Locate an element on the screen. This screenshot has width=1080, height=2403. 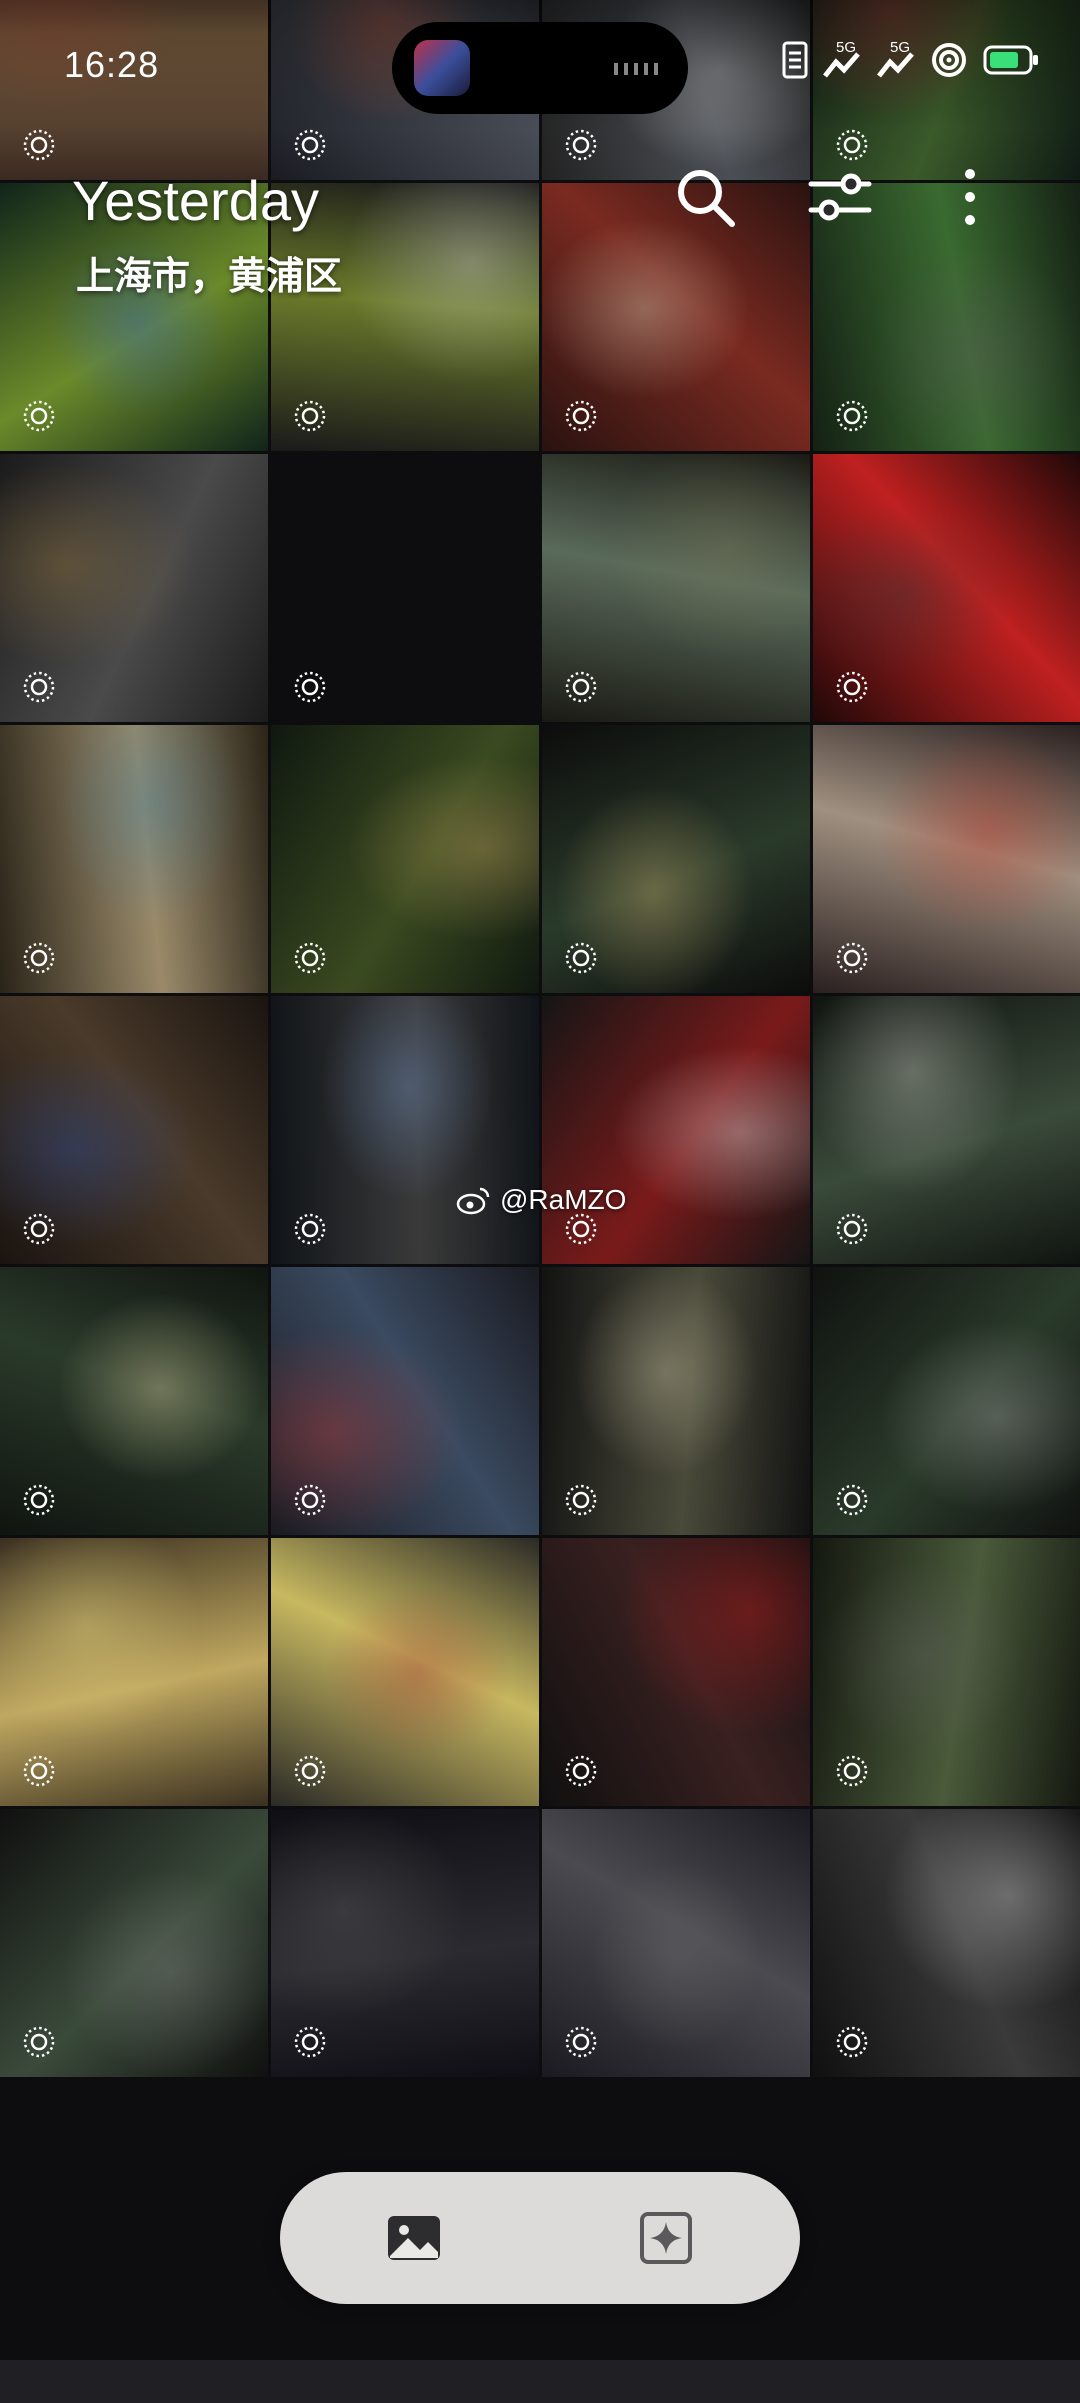
filter-icon is located at coordinates (840, 197).